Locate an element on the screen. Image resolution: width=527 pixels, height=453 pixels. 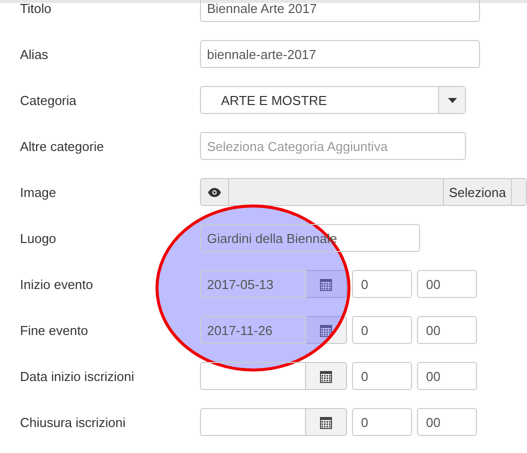
field-label: Titolo is located at coordinates (35, 8).